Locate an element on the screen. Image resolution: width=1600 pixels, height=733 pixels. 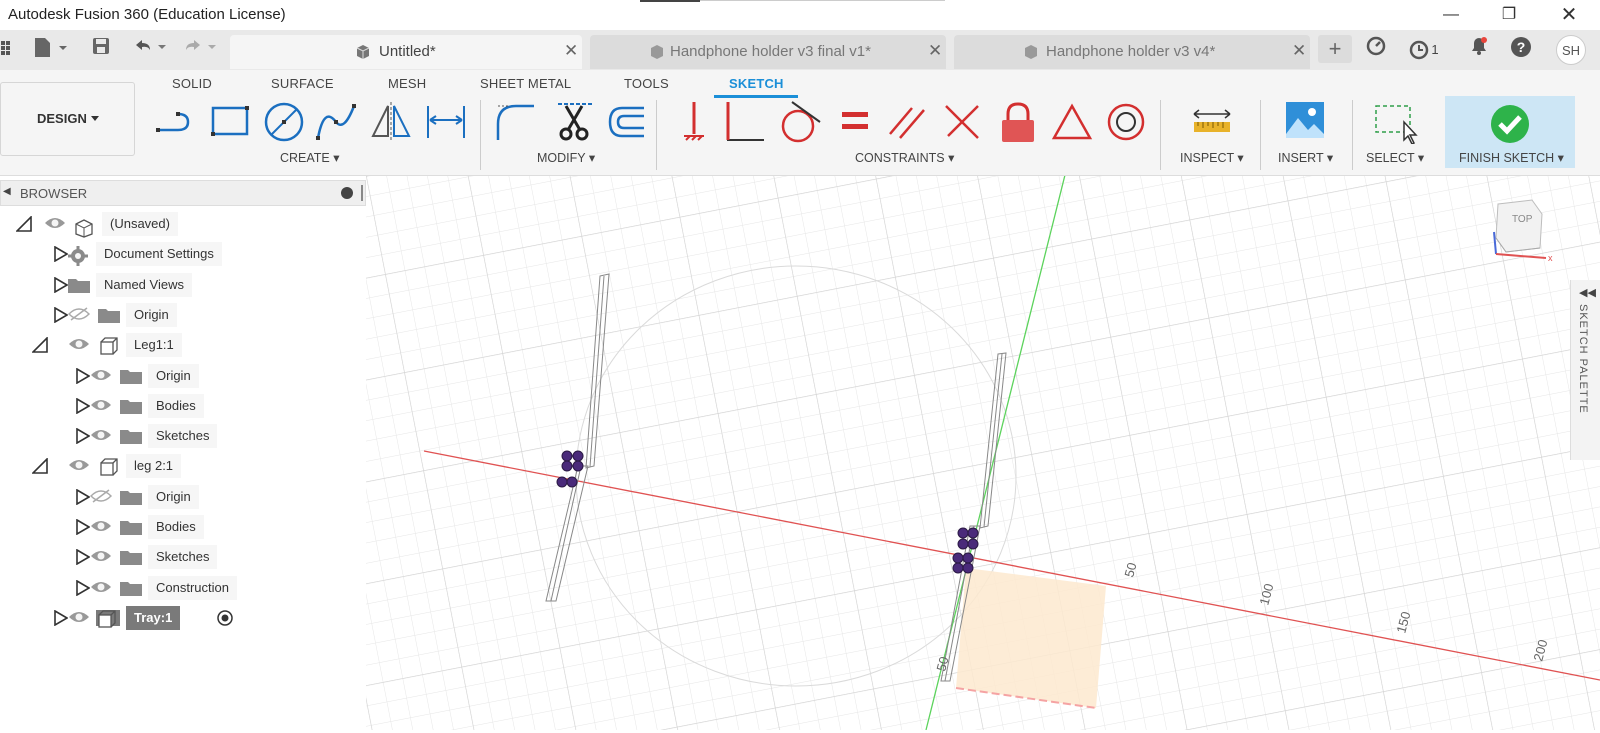
equal-constraint-icon is located at coordinates (854, 122).